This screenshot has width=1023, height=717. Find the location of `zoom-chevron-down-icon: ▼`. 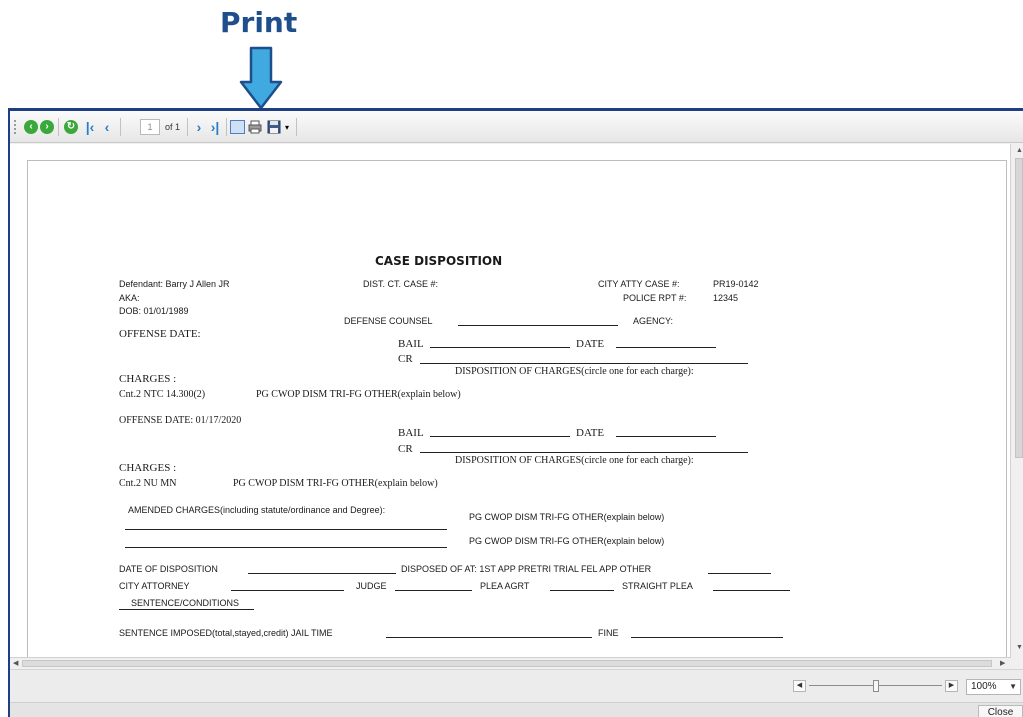

zoom-chevron-down-icon: ▼ is located at coordinates (1013, 687).